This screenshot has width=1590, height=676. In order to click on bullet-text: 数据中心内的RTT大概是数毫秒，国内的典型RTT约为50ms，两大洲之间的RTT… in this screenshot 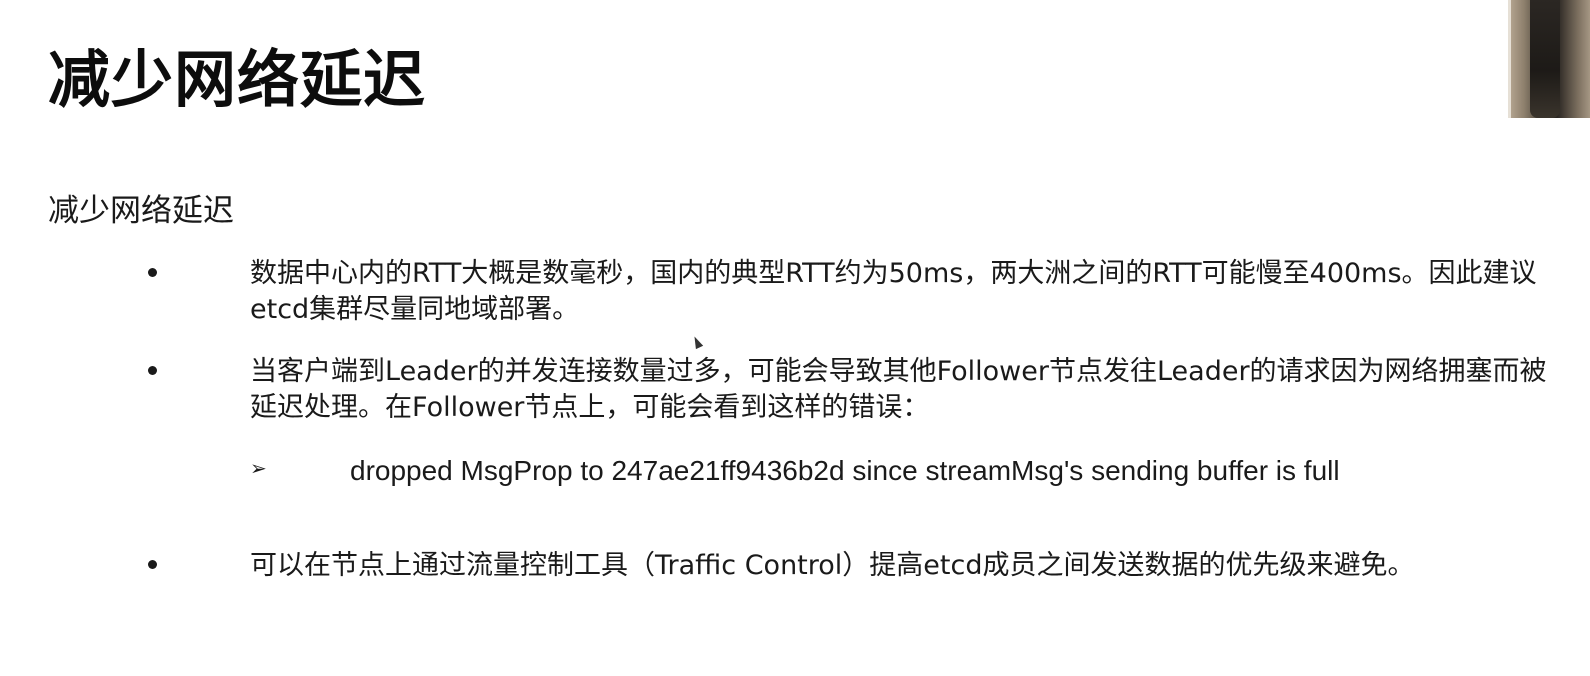, I will do `click(893, 291)`.